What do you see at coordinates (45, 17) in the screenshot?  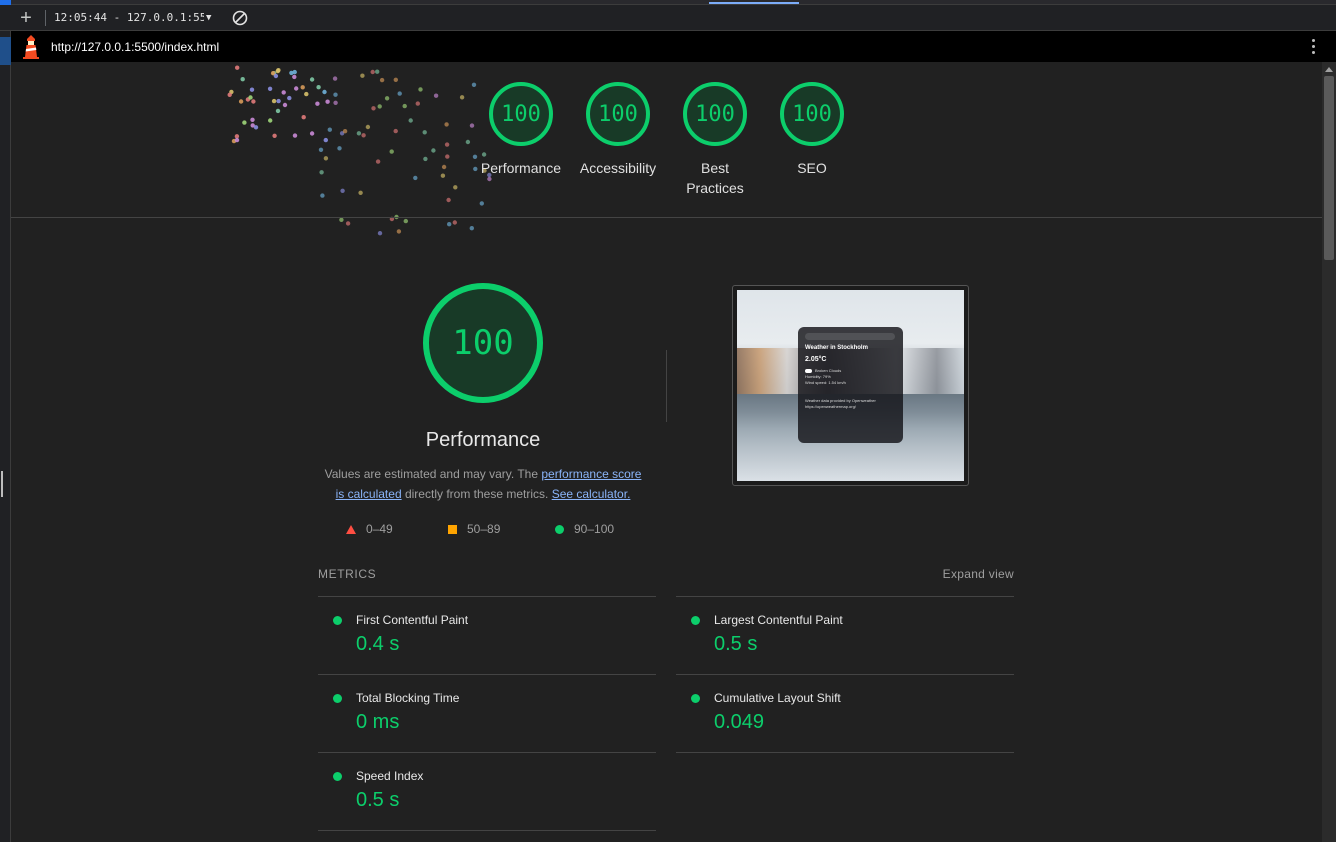 I see `toolbar-separator` at bounding box center [45, 17].